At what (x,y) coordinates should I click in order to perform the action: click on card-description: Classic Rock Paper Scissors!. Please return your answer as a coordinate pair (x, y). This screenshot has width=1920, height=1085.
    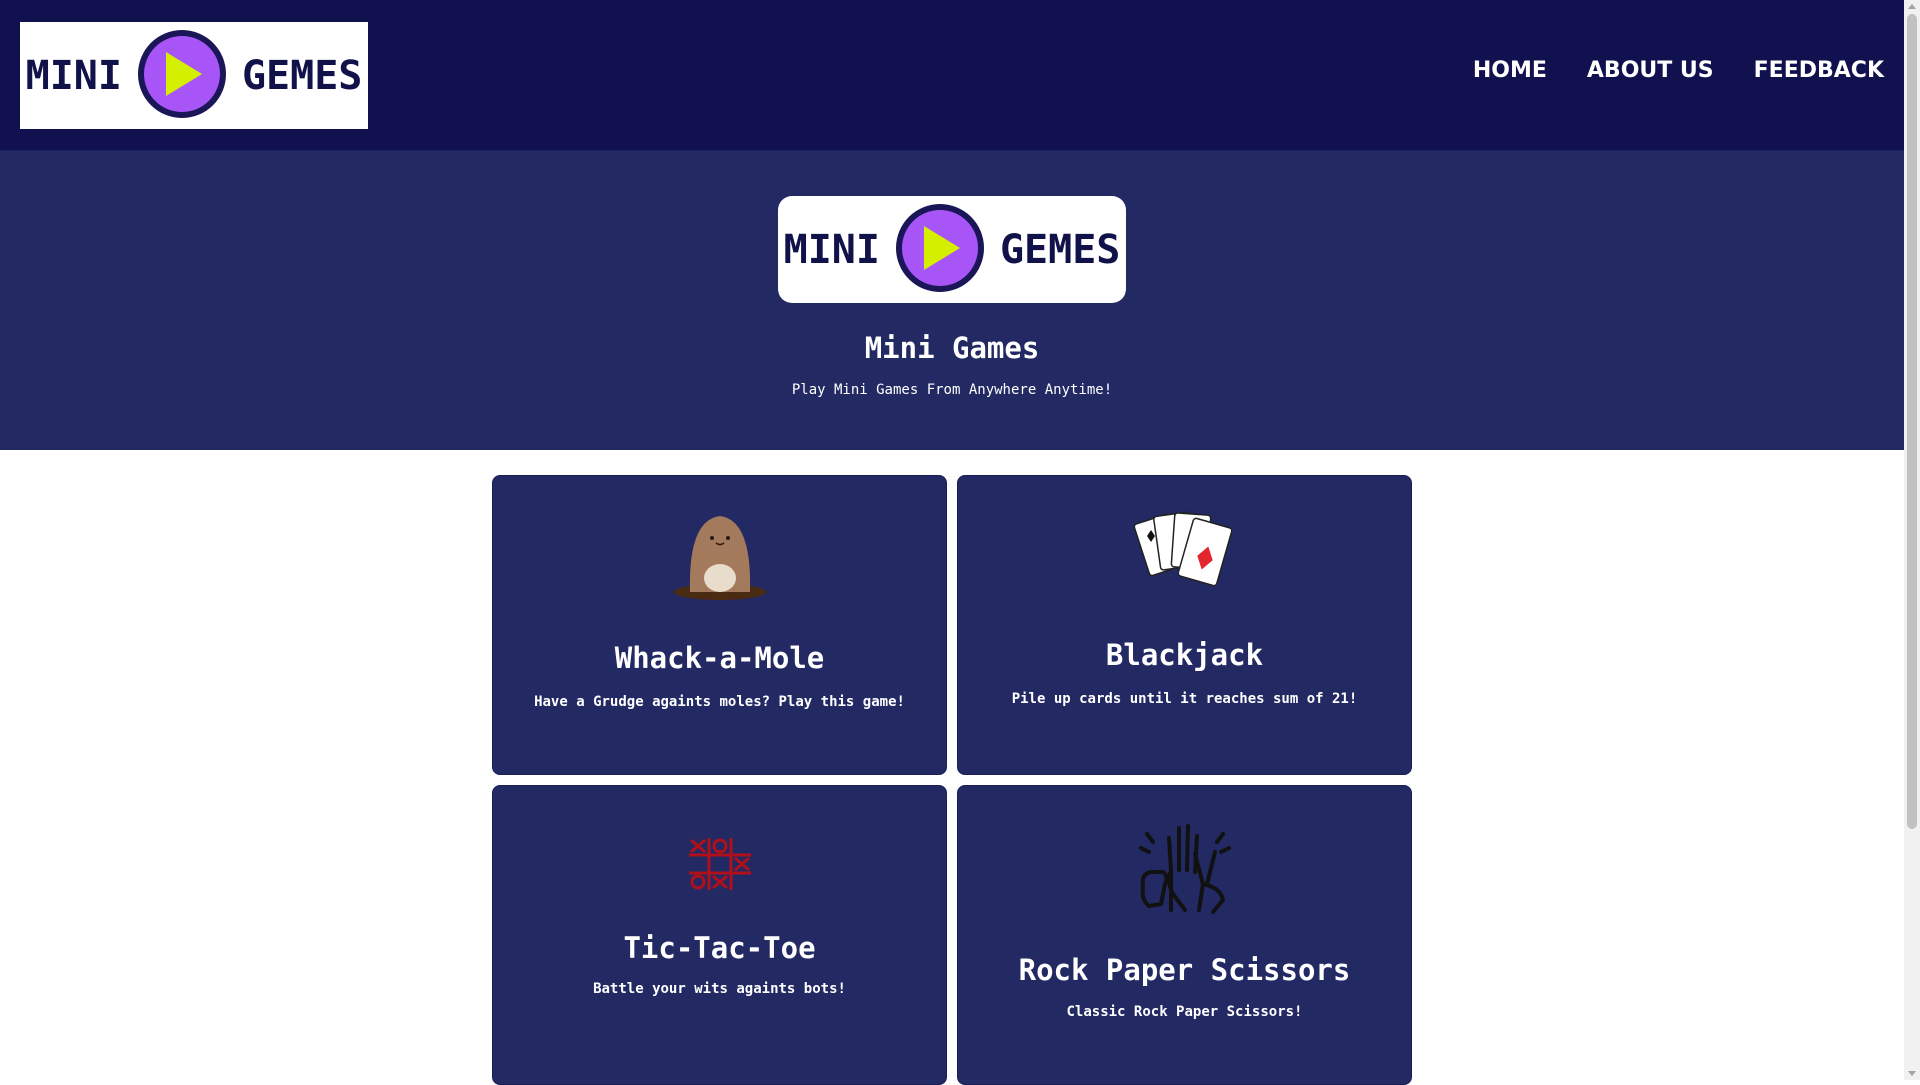
    Looking at the image, I should click on (1184, 1012).